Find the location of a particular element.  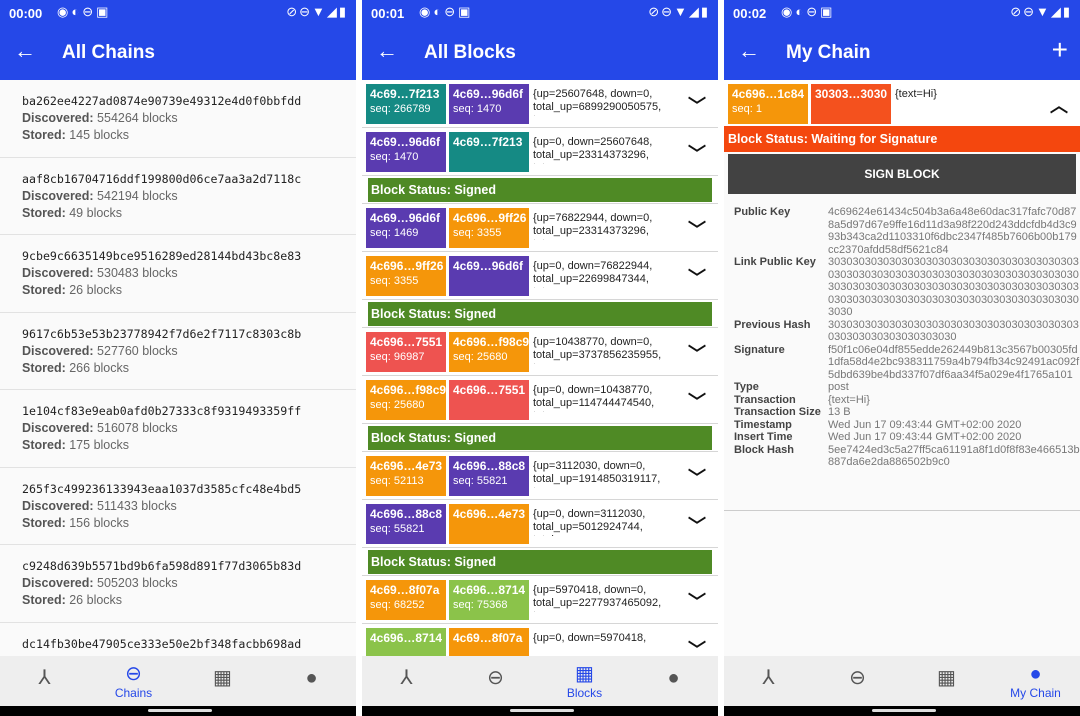

chain-hash: aaf8cb16704716ddf199800d06ce7aa3a2d7118c is located at coordinates (162, 178).